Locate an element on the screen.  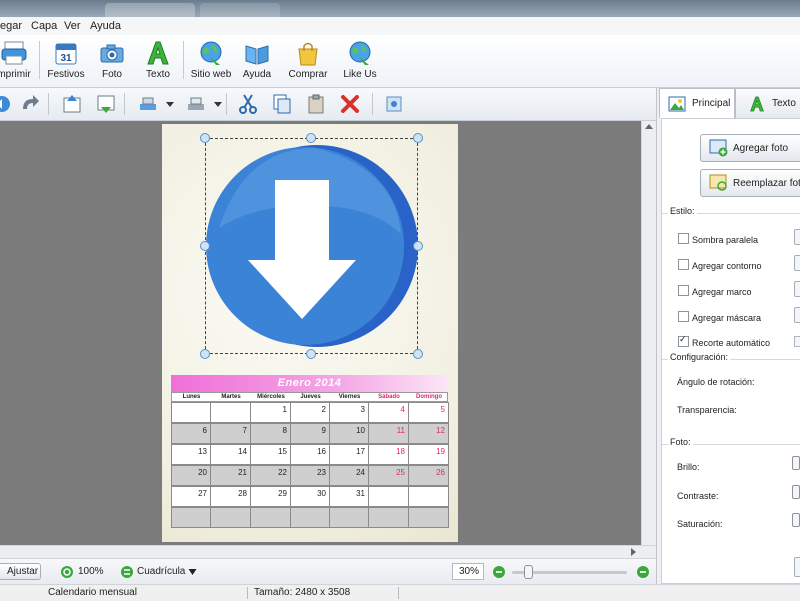
toolbar-separator is located at coordinates (48, 104).